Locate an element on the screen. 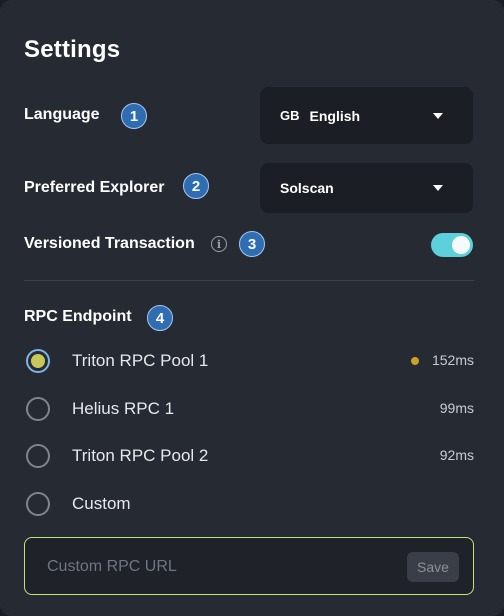 Image resolution: width=504 pixels, height=616 pixels. language-label: Language is located at coordinates (62, 114).